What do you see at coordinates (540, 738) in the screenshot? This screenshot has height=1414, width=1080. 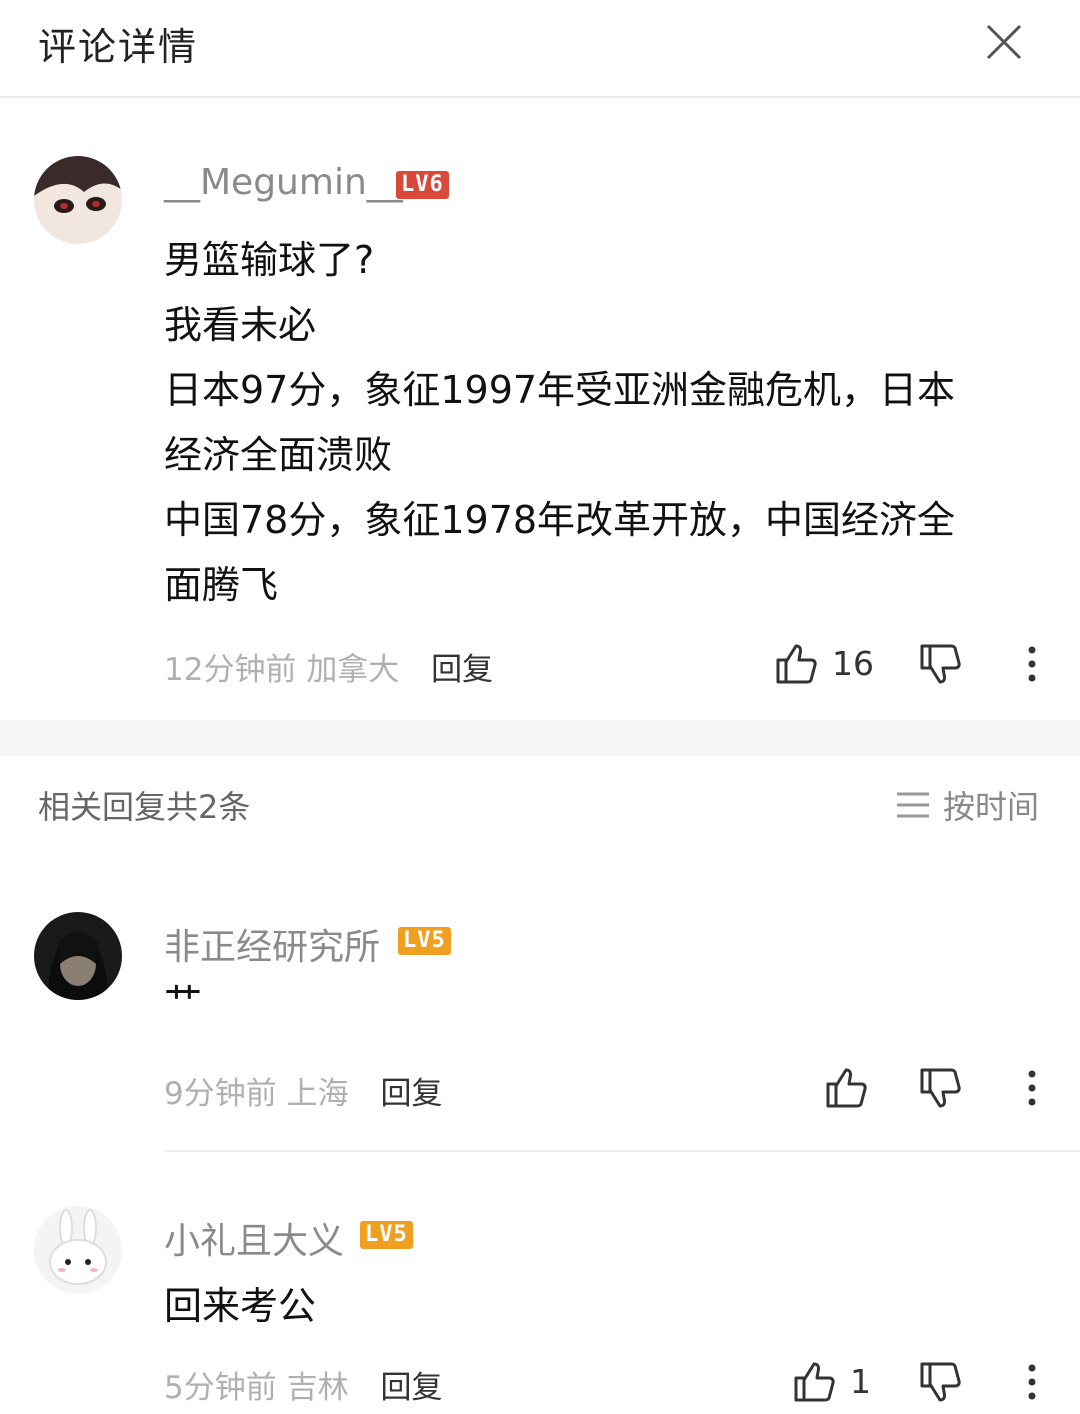 I see `section-divider` at bounding box center [540, 738].